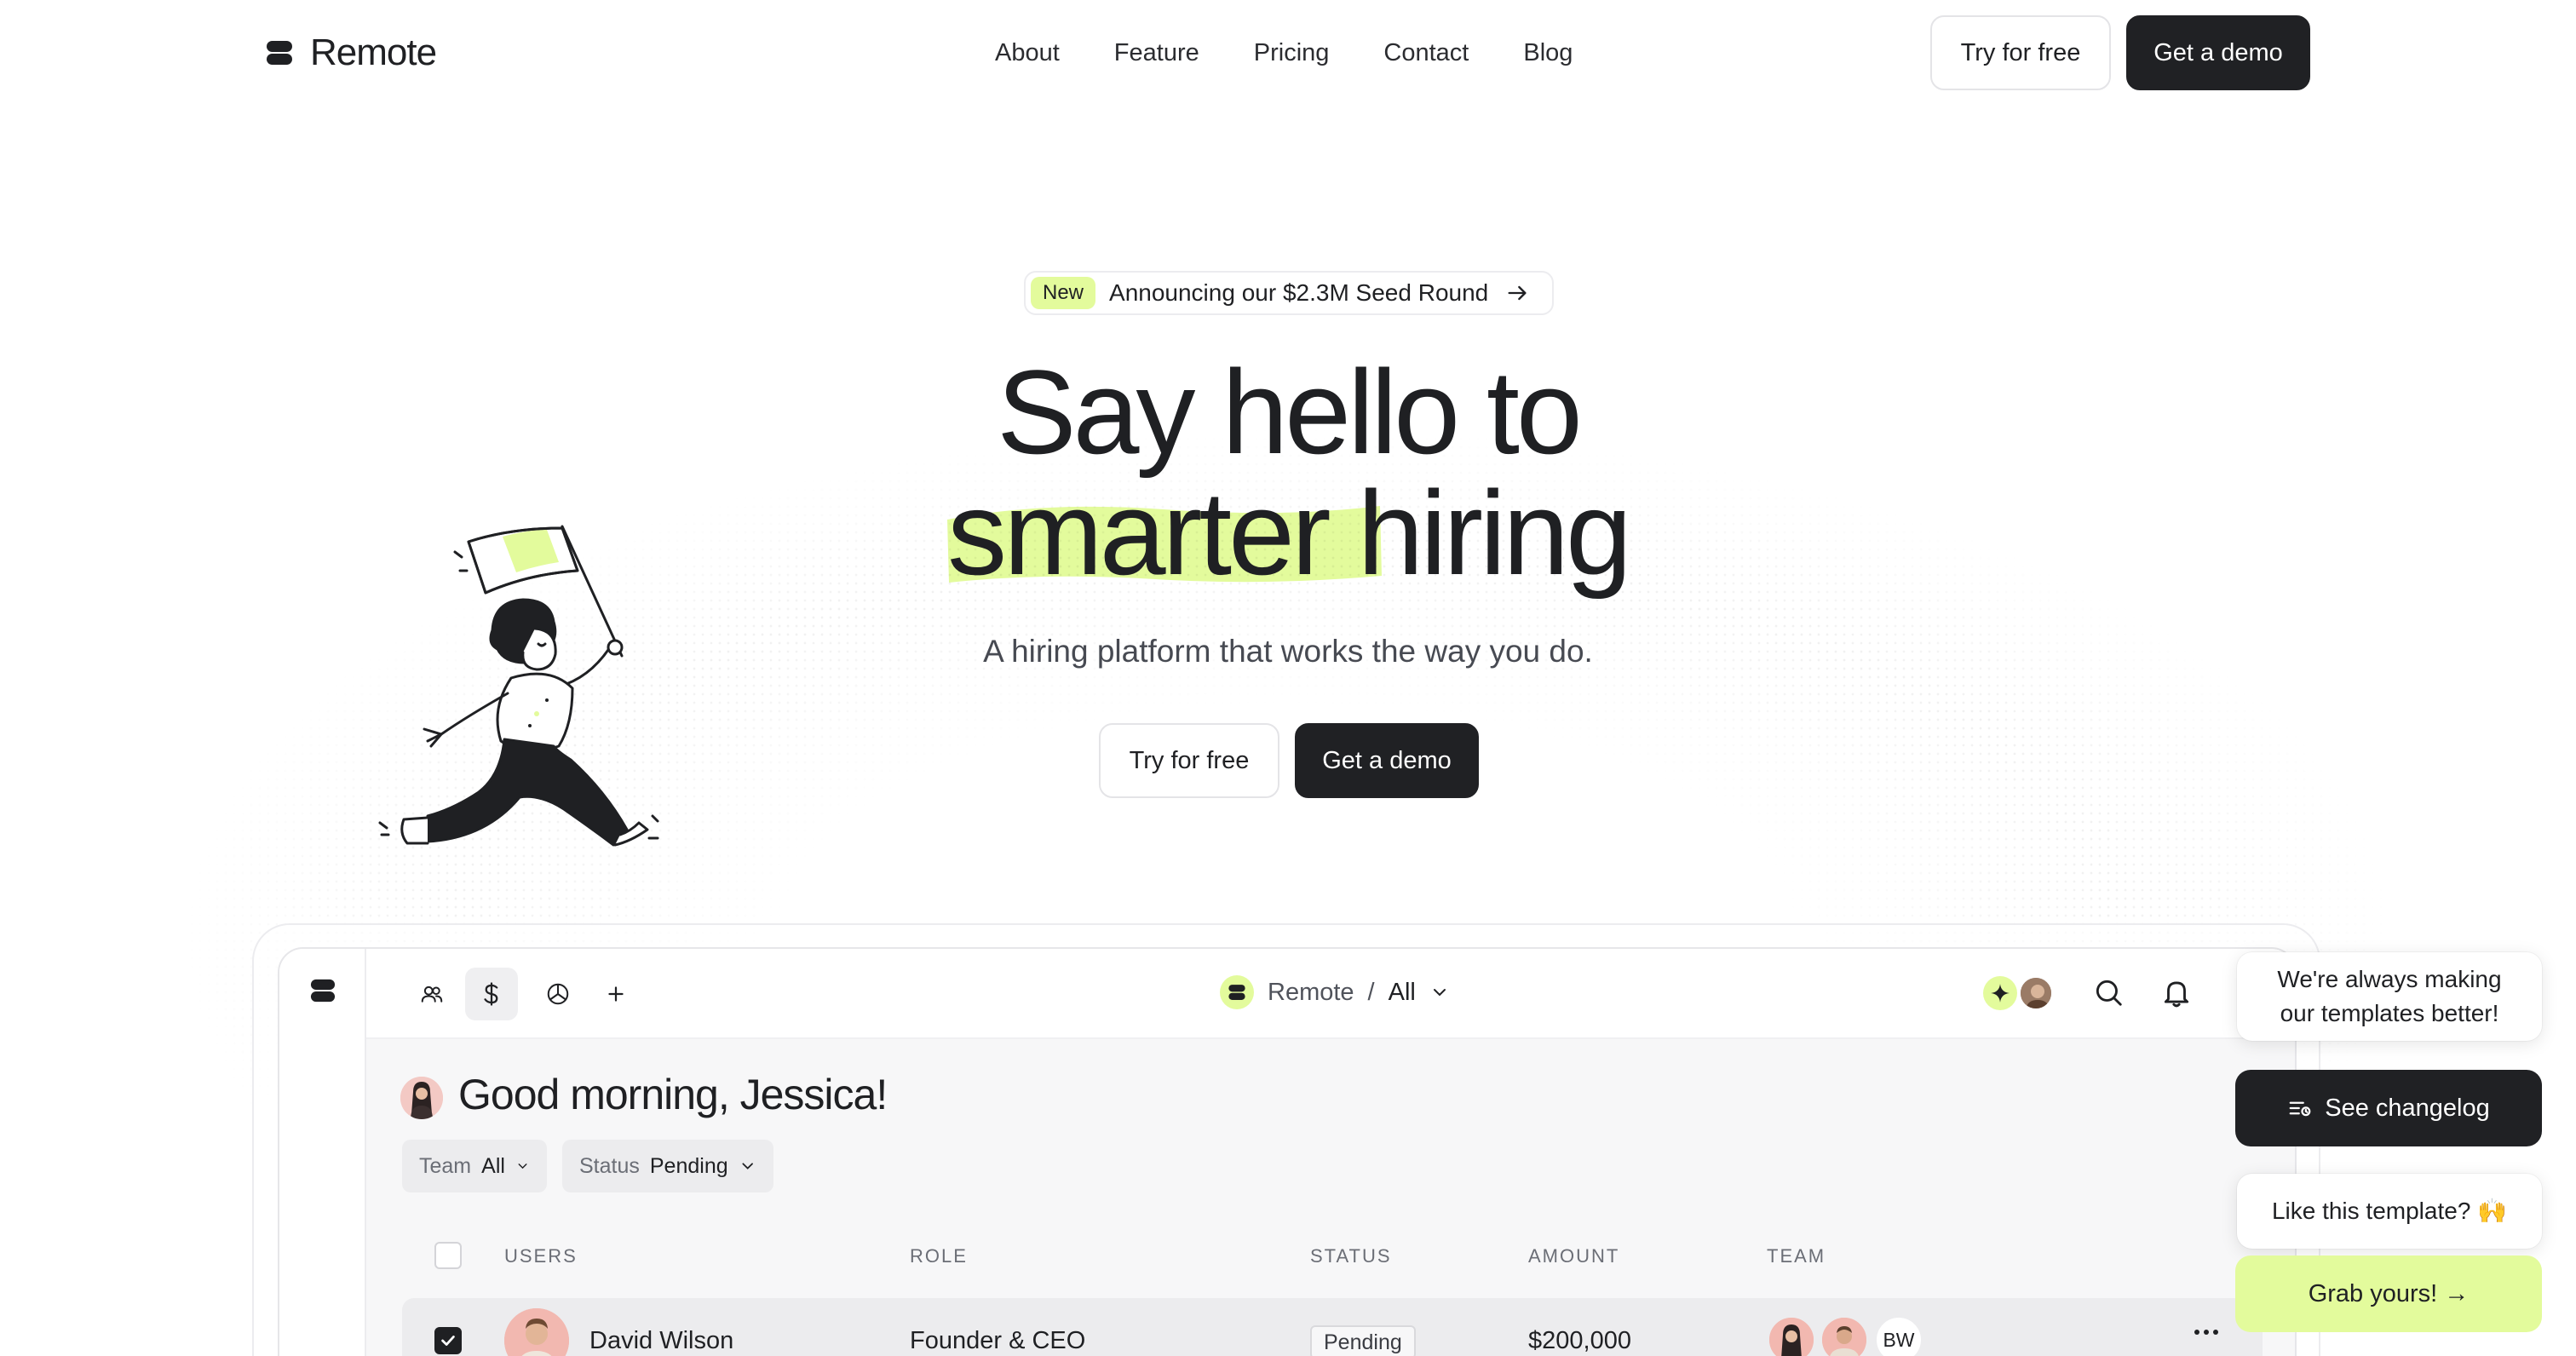 The width and height of the screenshot is (2576, 1356). I want to click on filter-label: Team, so click(446, 1165).